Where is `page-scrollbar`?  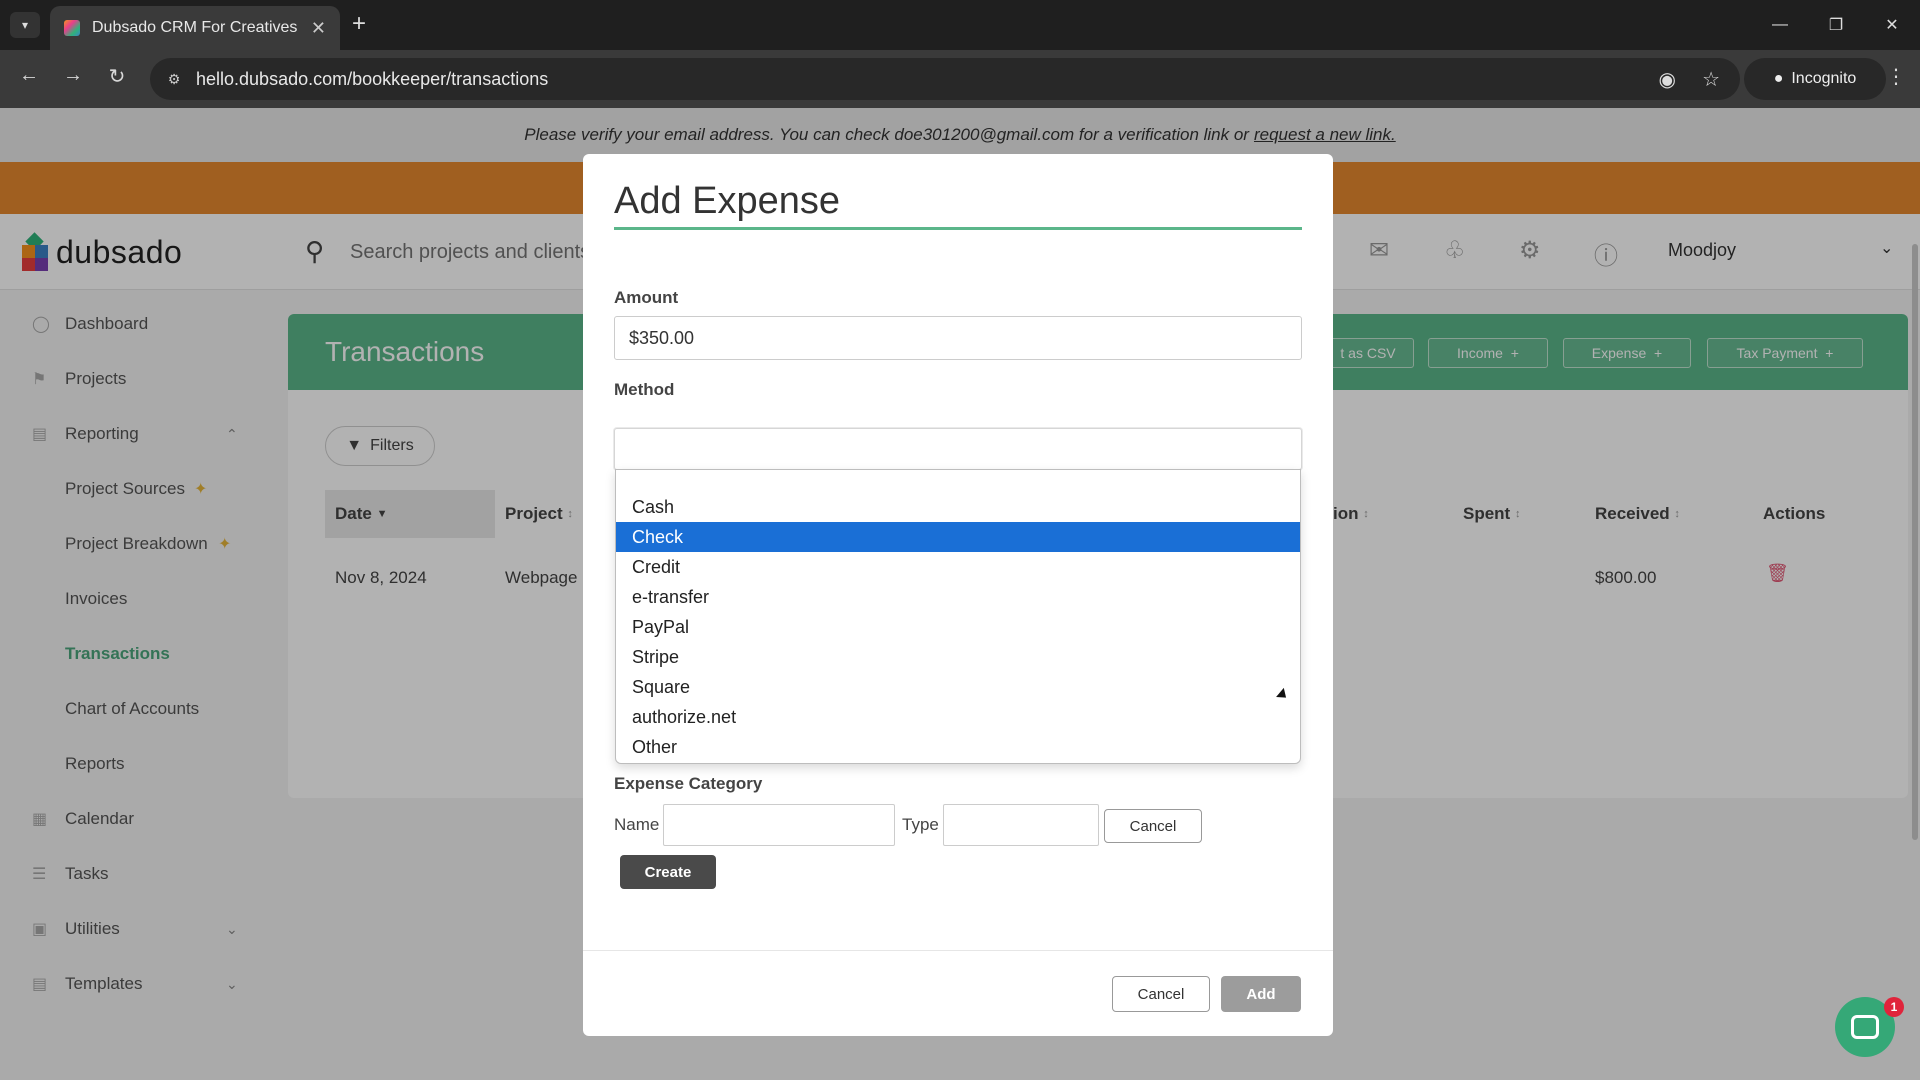 page-scrollbar is located at coordinates (1915, 542).